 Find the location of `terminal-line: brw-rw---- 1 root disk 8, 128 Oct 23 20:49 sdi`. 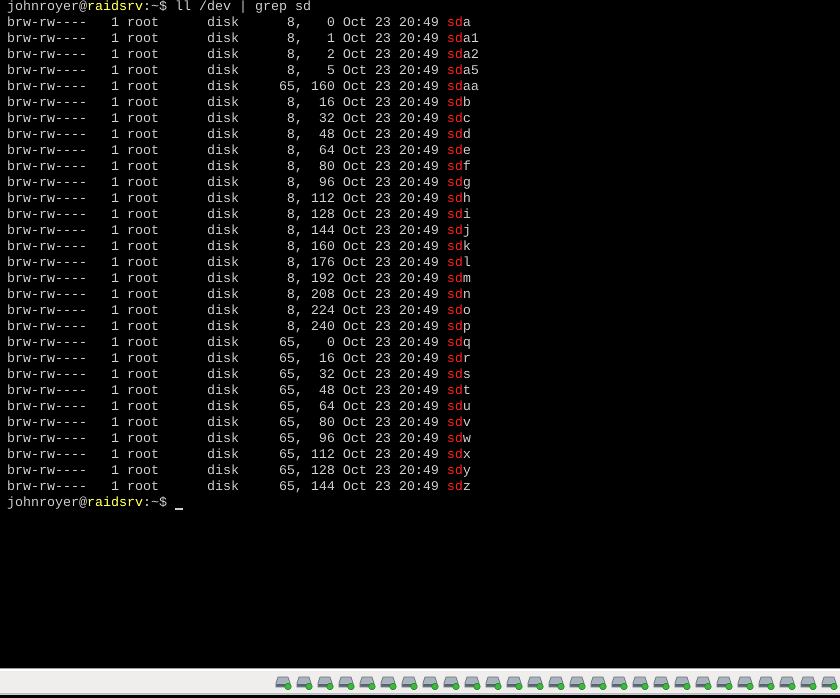

terminal-line: brw-rw---- 1 root disk 8, 128 Oct 23 20:49 sdi is located at coordinates (239, 216).